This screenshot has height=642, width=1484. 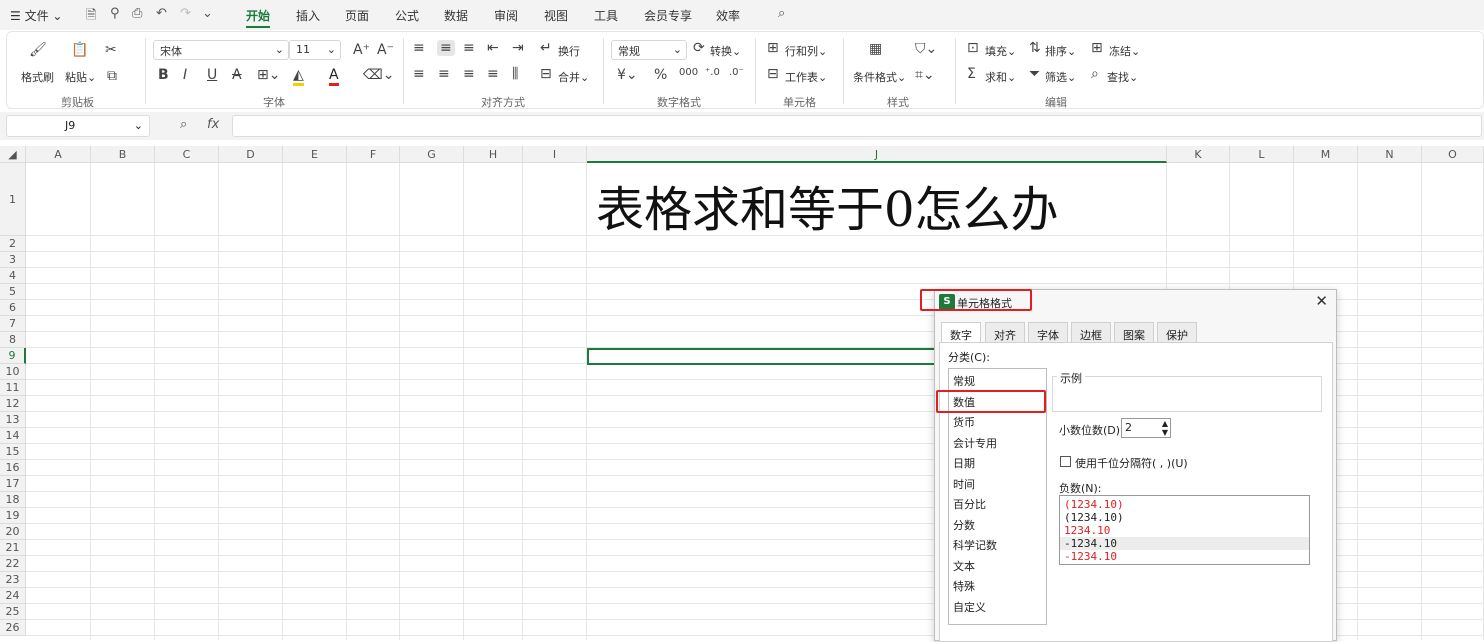 I want to click on tab-review: 审阅, so click(x=506, y=15).